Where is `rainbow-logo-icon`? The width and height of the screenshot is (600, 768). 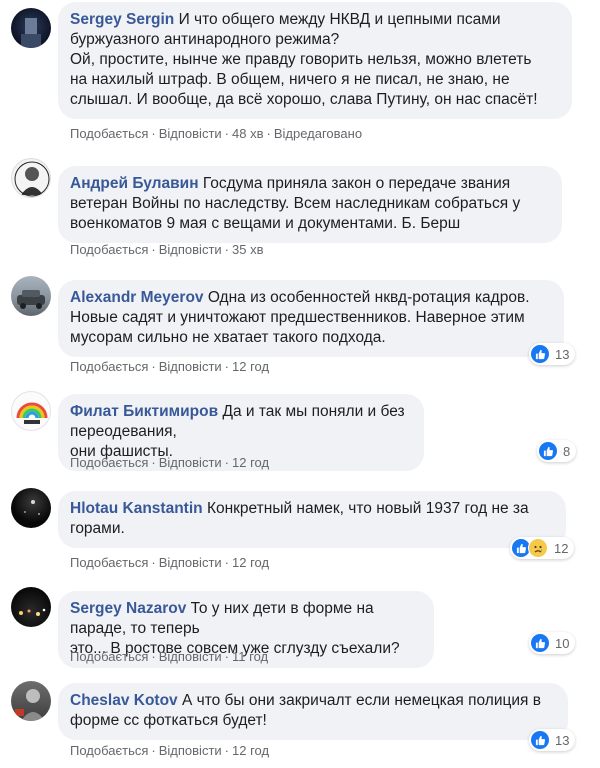 rainbow-logo-icon is located at coordinates (32, 413).